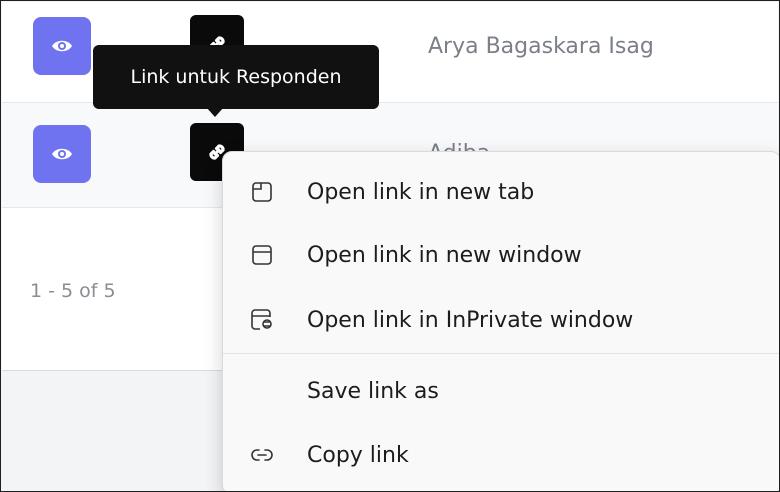  I want to click on new-tab-icon, so click(262, 192).